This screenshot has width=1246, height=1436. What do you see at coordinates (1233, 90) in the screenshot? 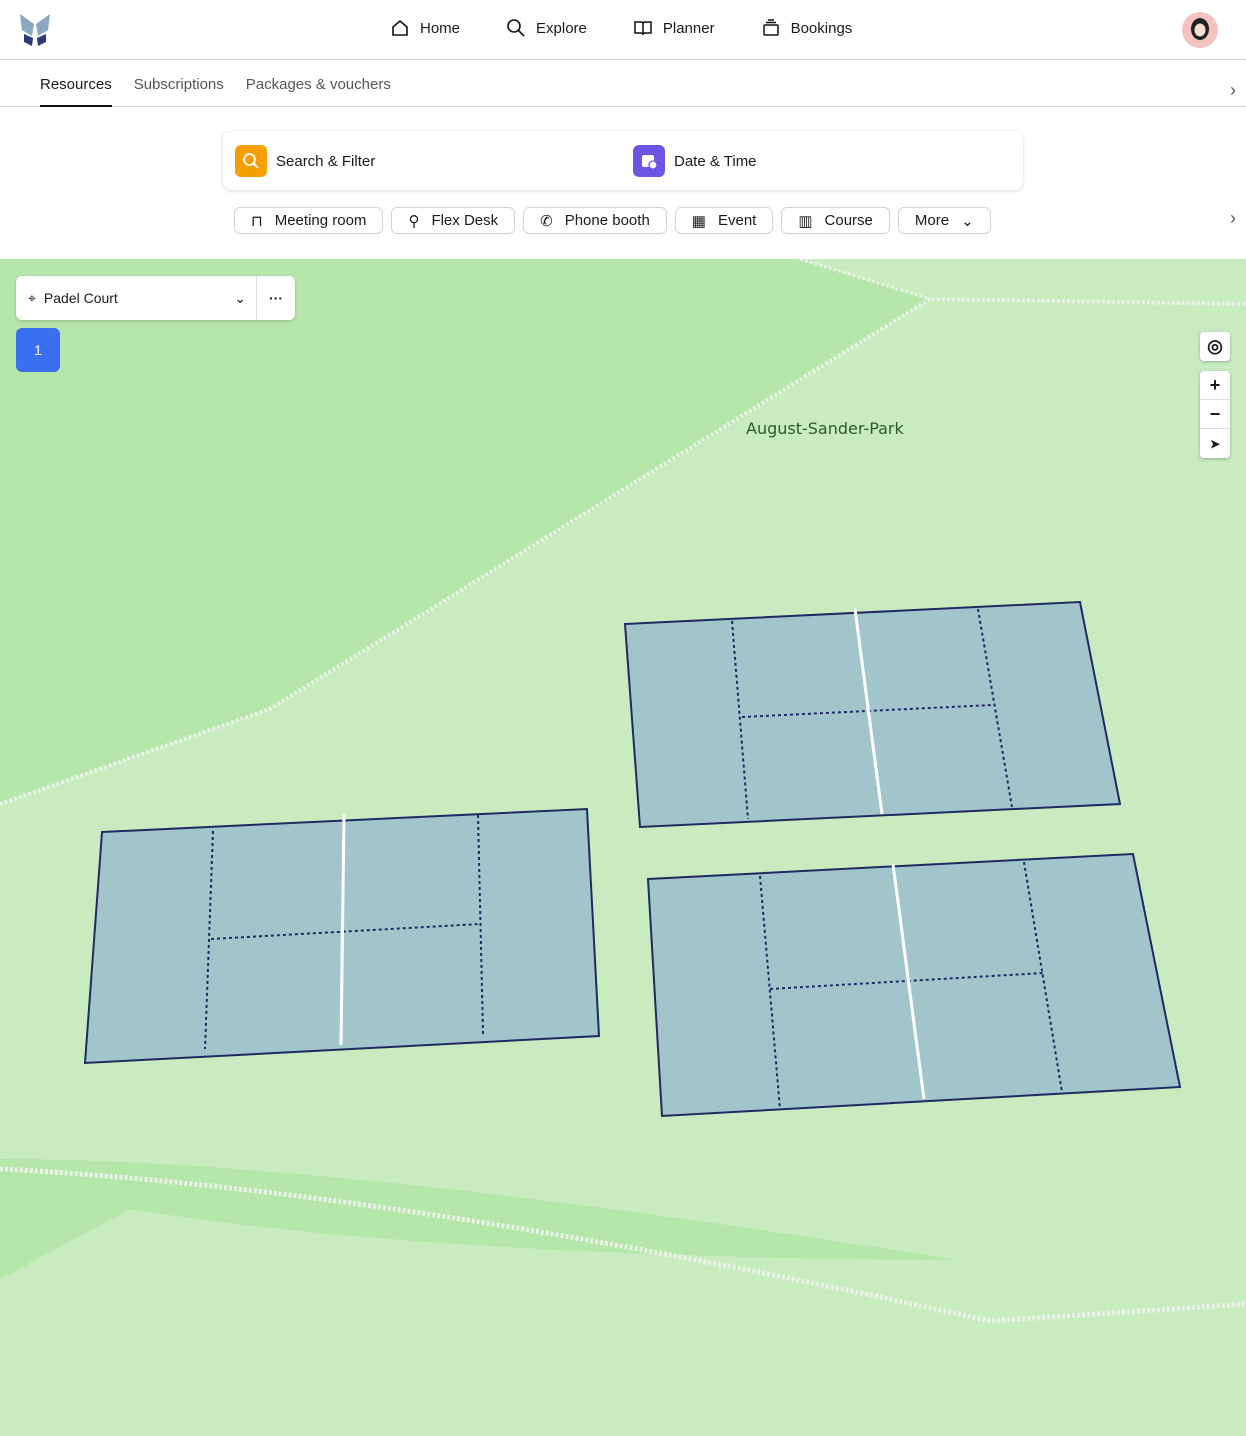
I see `chevron-right-icon: ›` at bounding box center [1233, 90].